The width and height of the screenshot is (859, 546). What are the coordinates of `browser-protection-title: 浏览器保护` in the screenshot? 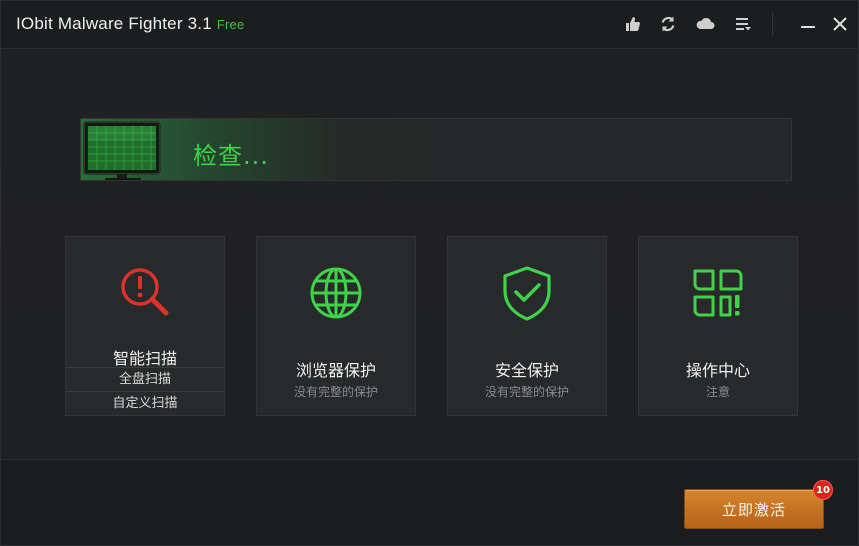 It's located at (335, 370).